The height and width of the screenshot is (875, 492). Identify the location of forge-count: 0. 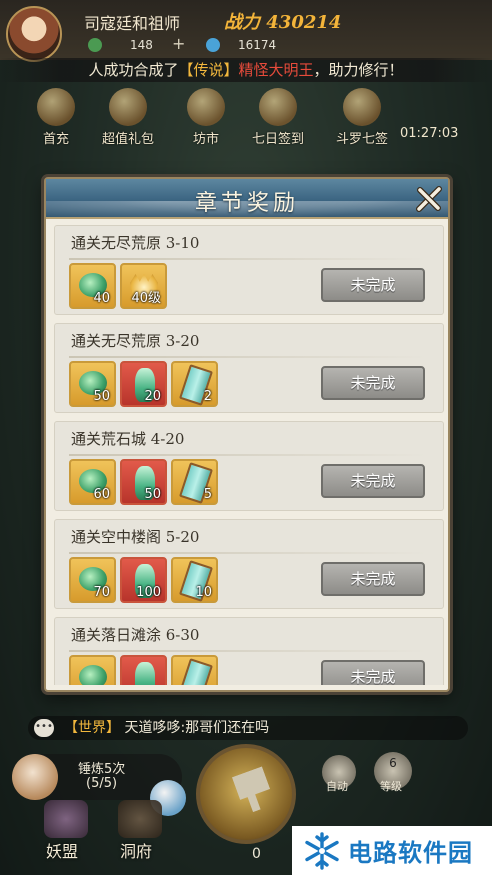
(256, 854).